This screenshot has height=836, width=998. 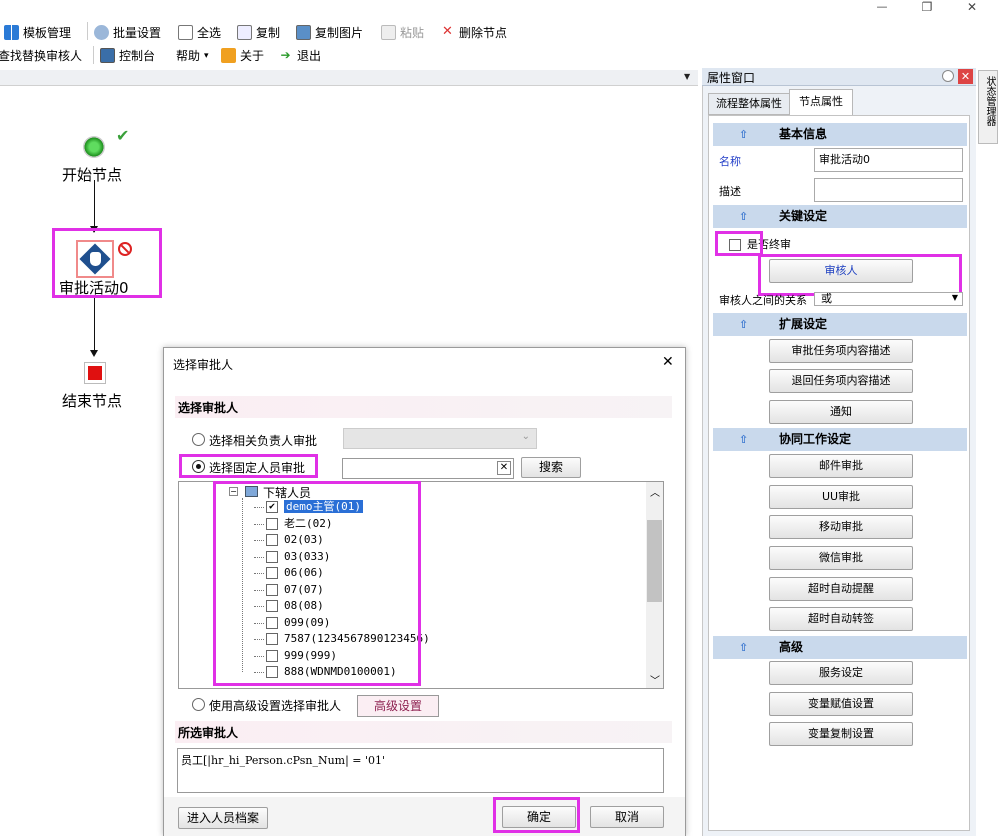 What do you see at coordinates (840, 216) in the screenshot?
I see `section-key-settings: ⇧ 关键设定` at bounding box center [840, 216].